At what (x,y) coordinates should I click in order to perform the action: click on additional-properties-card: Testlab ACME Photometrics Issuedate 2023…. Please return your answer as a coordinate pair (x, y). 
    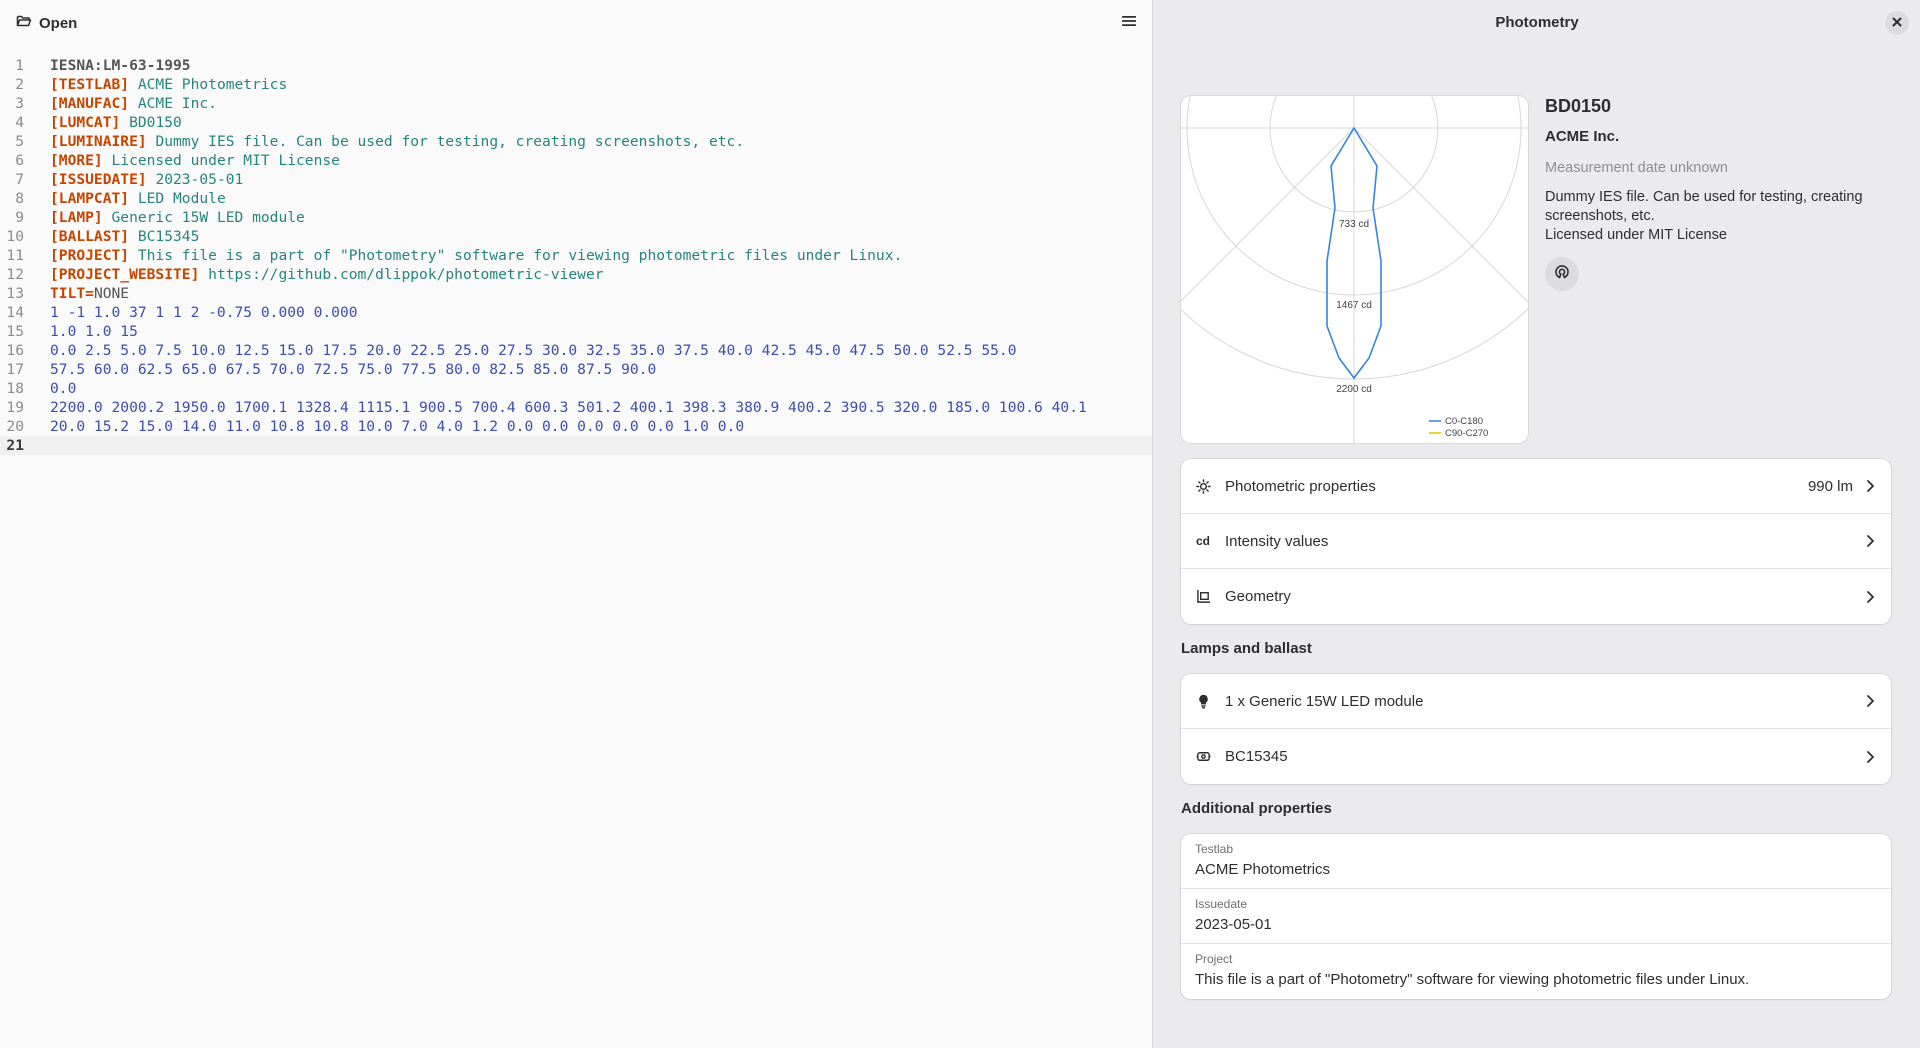
    Looking at the image, I should click on (1536, 916).